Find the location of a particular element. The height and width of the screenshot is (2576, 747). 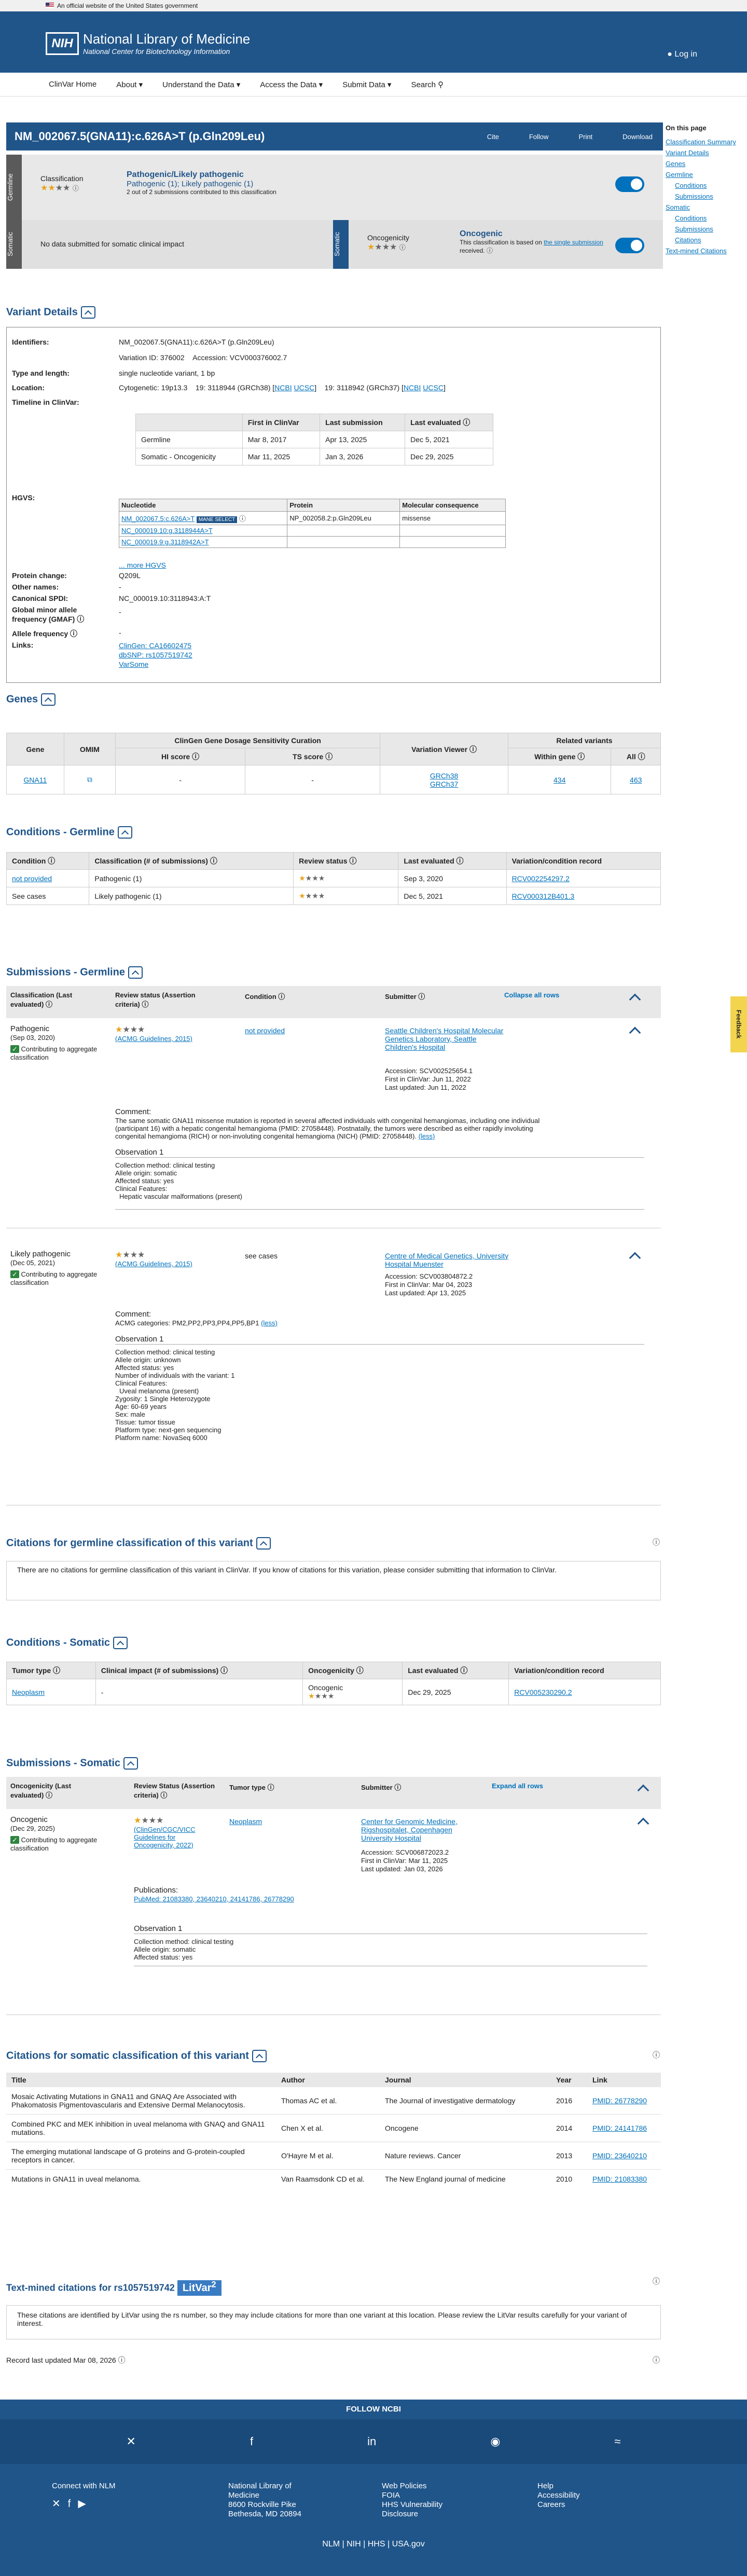

download-button: Download is located at coordinates (637, 137).